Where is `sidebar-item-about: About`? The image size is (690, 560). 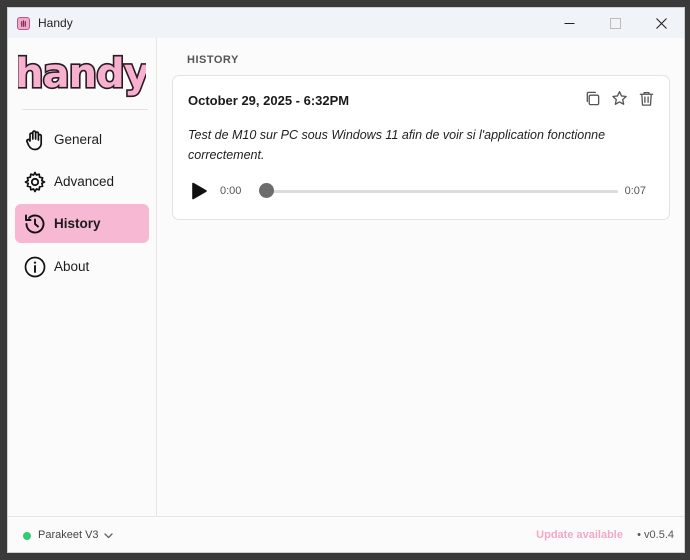 sidebar-item-about: About is located at coordinates (82, 266).